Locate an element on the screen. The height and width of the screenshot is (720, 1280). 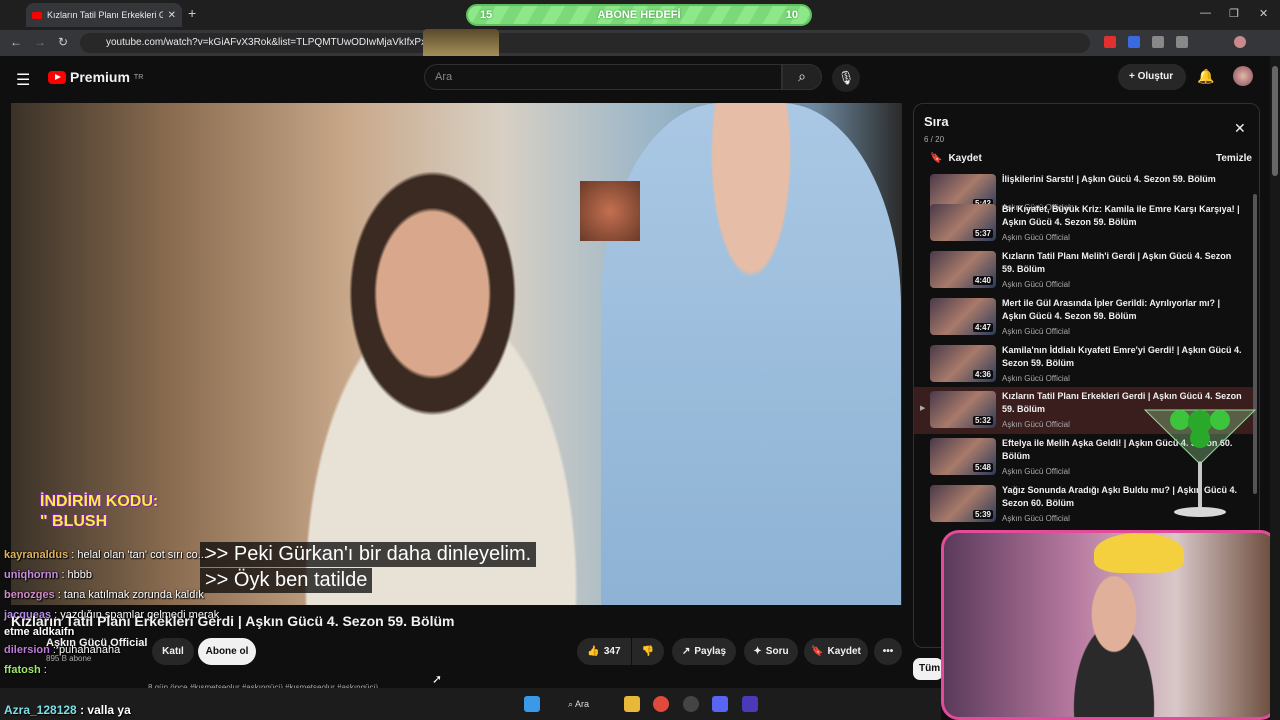
youtube-favicon-icon is located at coordinates (37, 15).